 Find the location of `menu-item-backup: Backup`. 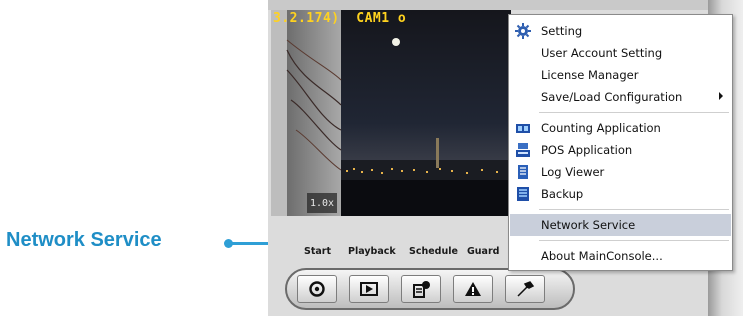

menu-item-backup: Backup is located at coordinates (620, 194).